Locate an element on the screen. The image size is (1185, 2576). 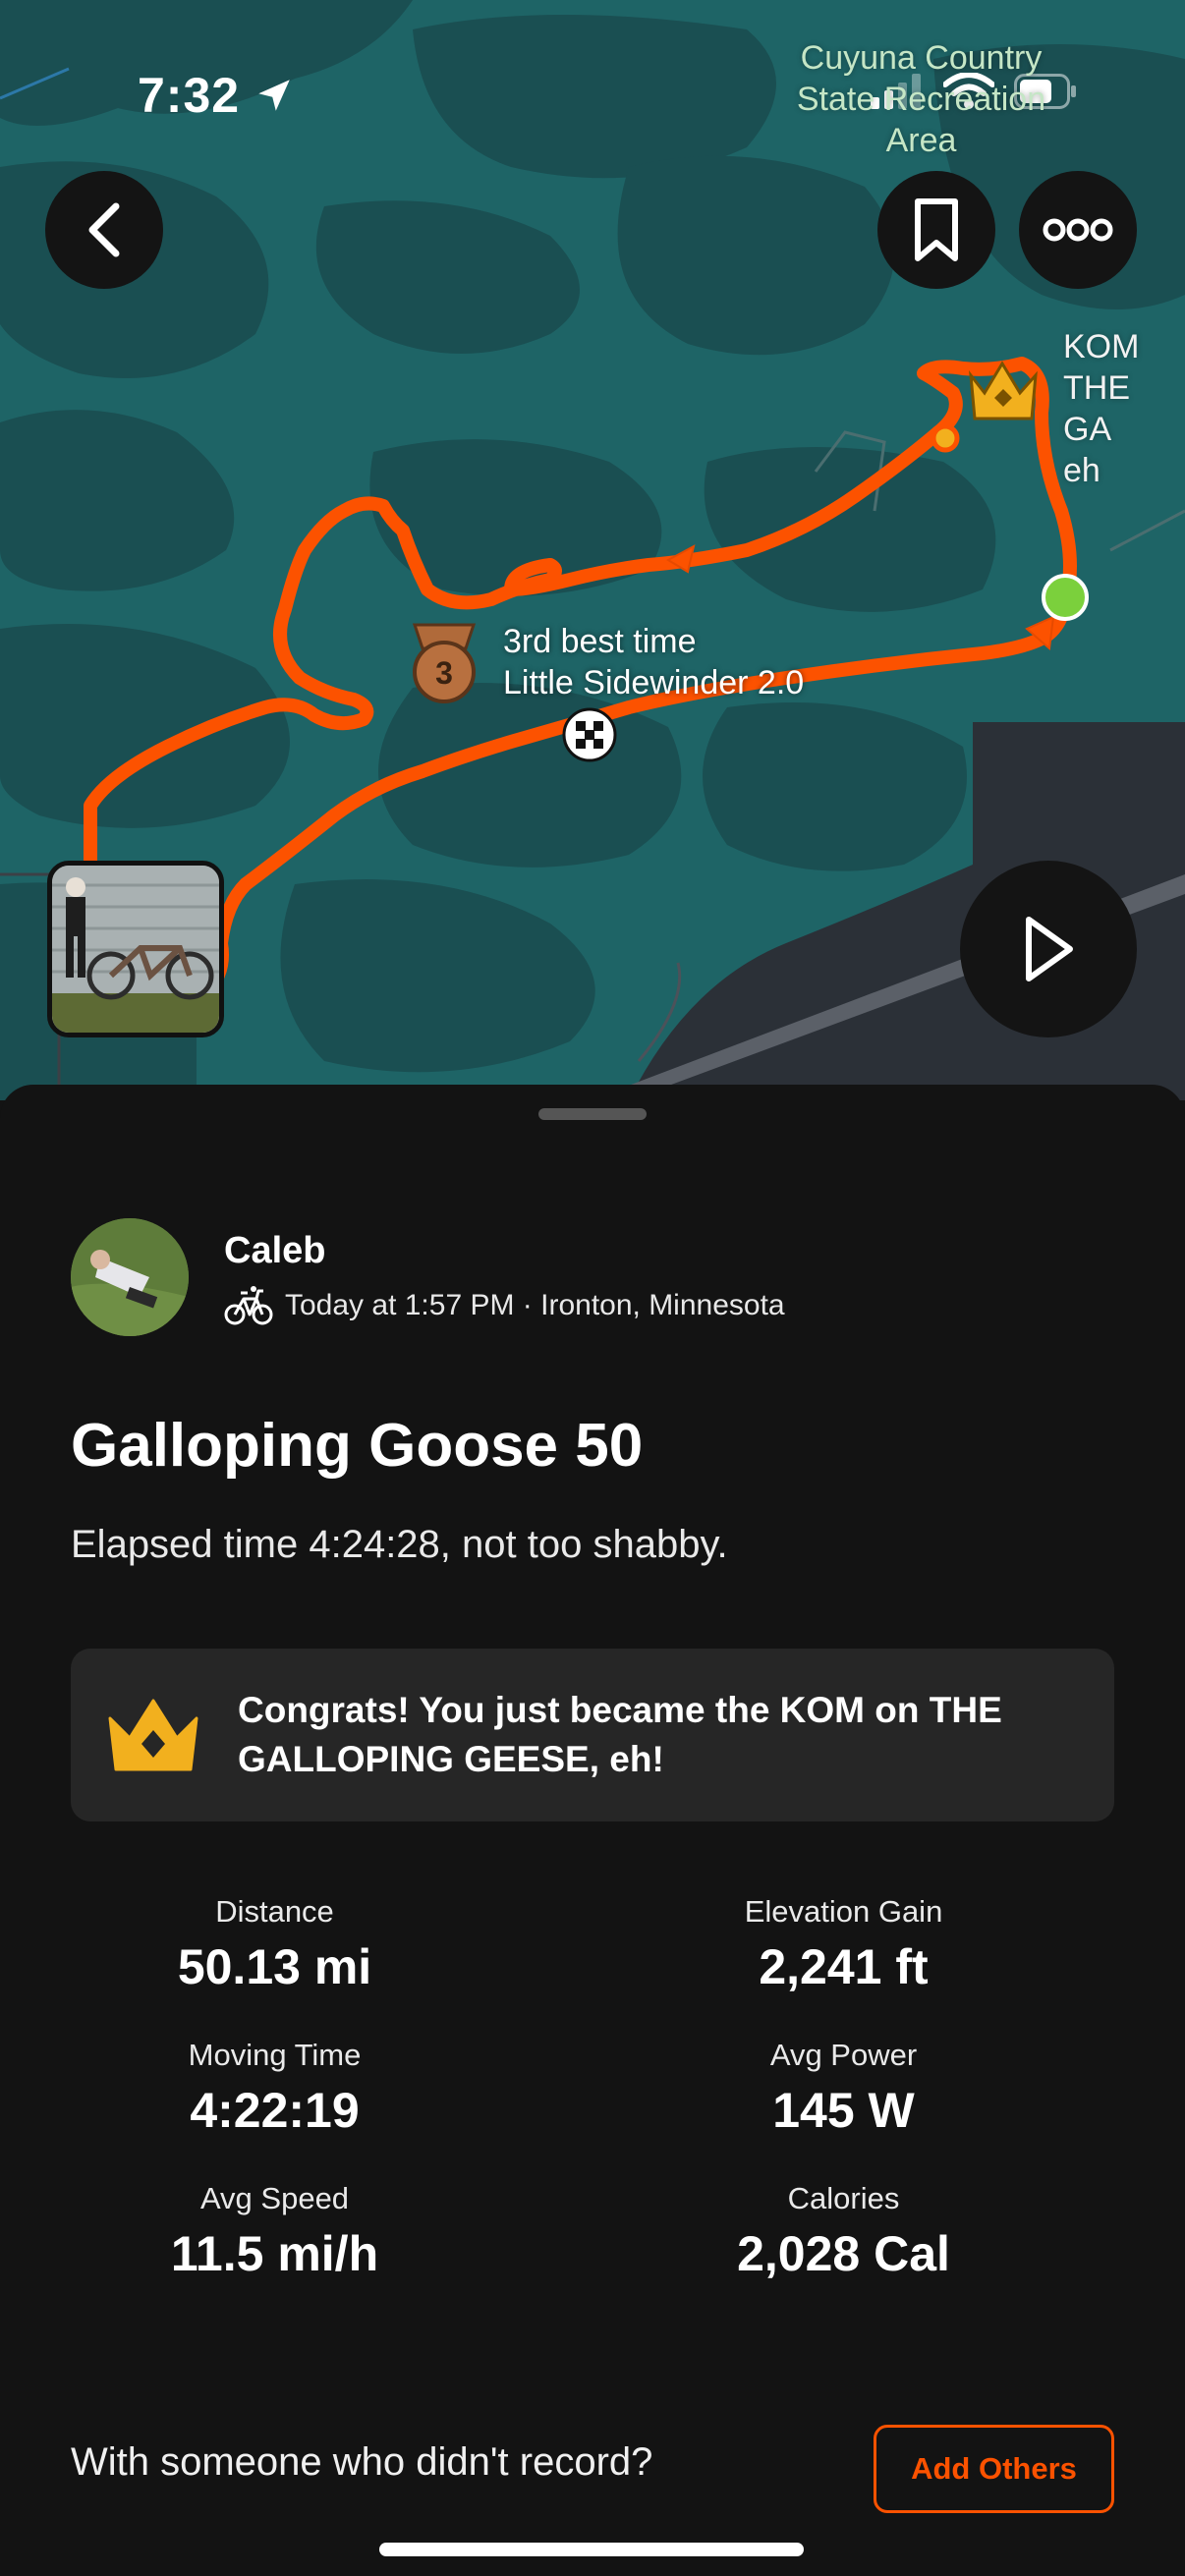
stat-distance: Distance 50.13 mi is located at coordinates (275, 1945).